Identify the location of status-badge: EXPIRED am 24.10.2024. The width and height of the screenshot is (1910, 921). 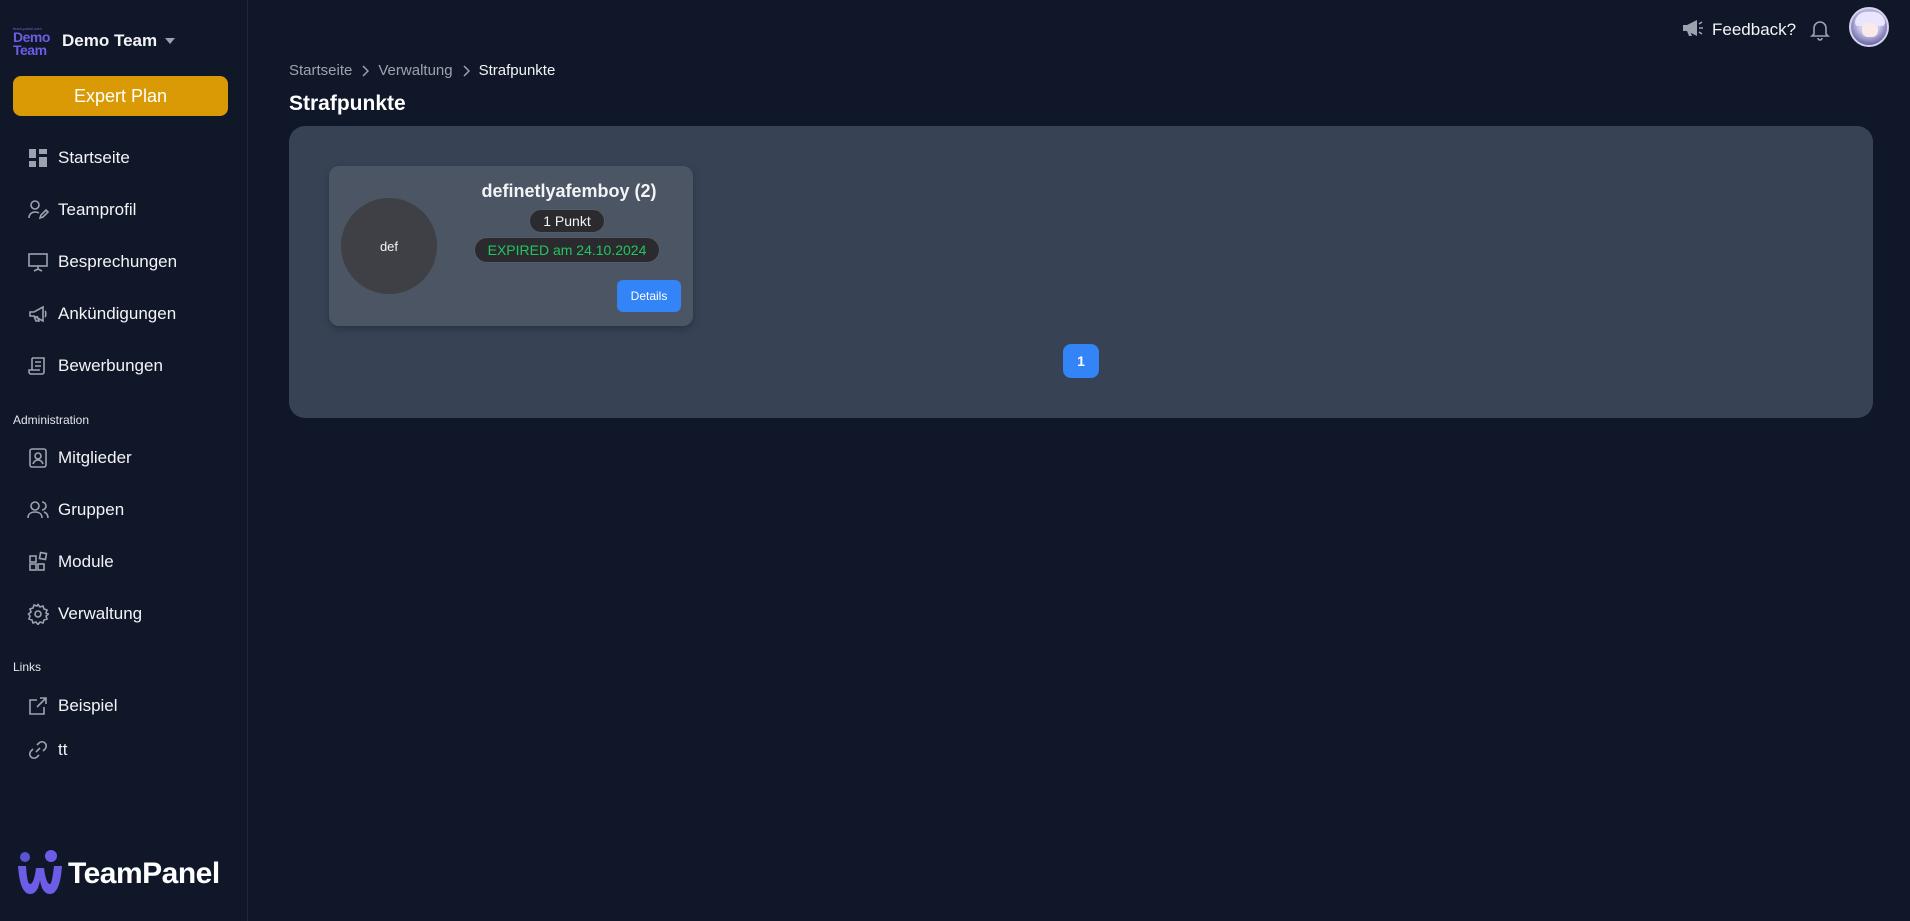
(567, 250).